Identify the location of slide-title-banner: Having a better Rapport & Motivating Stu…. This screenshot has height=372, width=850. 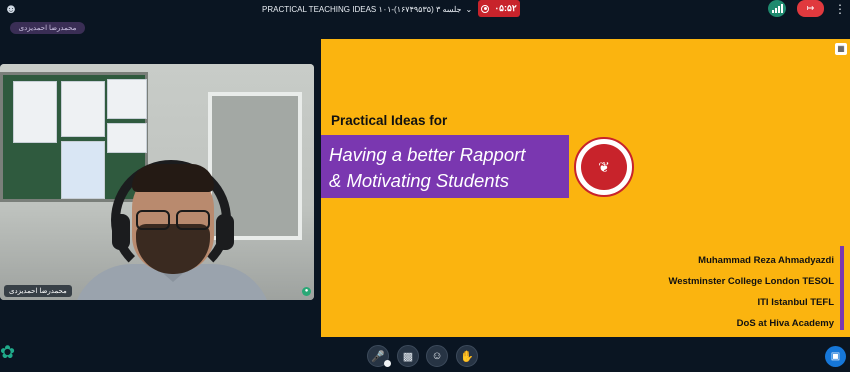
(445, 166).